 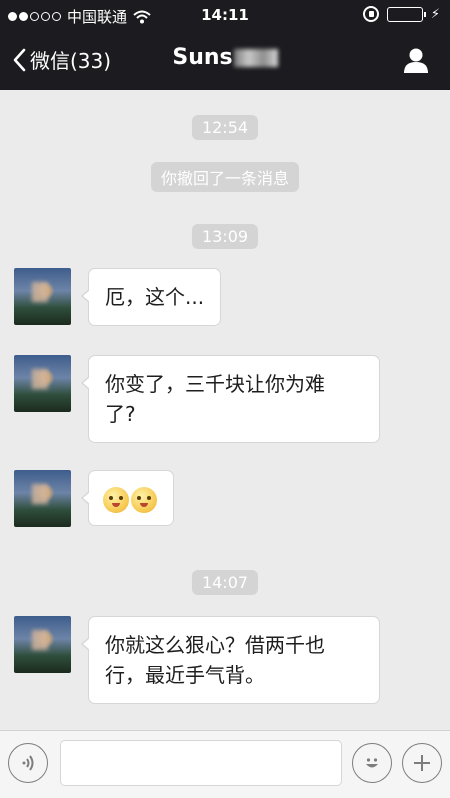 I want to click on message-text: 你就这么狠心？借两千也, so click(x=215, y=645).